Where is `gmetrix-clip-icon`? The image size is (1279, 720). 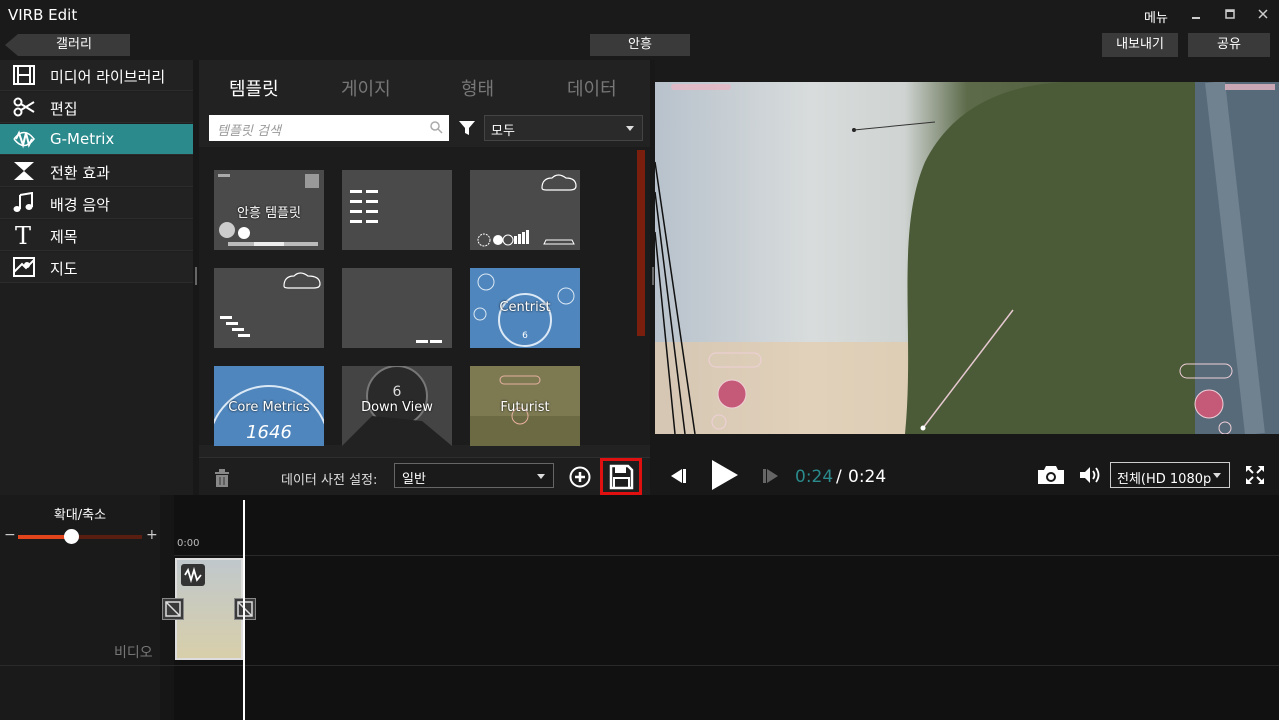 gmetrix-clip-icon is located at coordinates (193, 575).